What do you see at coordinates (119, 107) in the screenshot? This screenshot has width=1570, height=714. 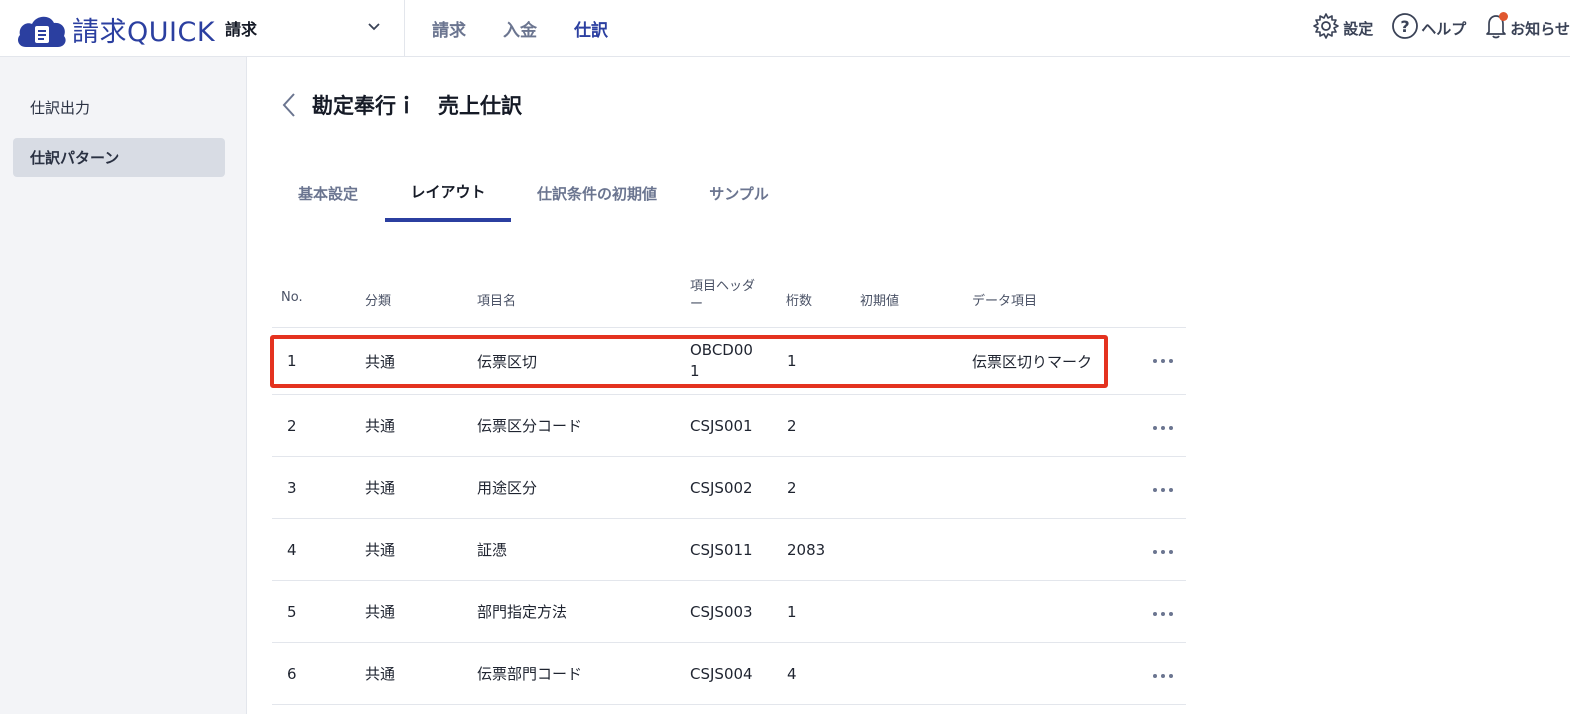 I see `sidebar-item-journal-output: 仕訳出力` at bounding box center [119, 107].